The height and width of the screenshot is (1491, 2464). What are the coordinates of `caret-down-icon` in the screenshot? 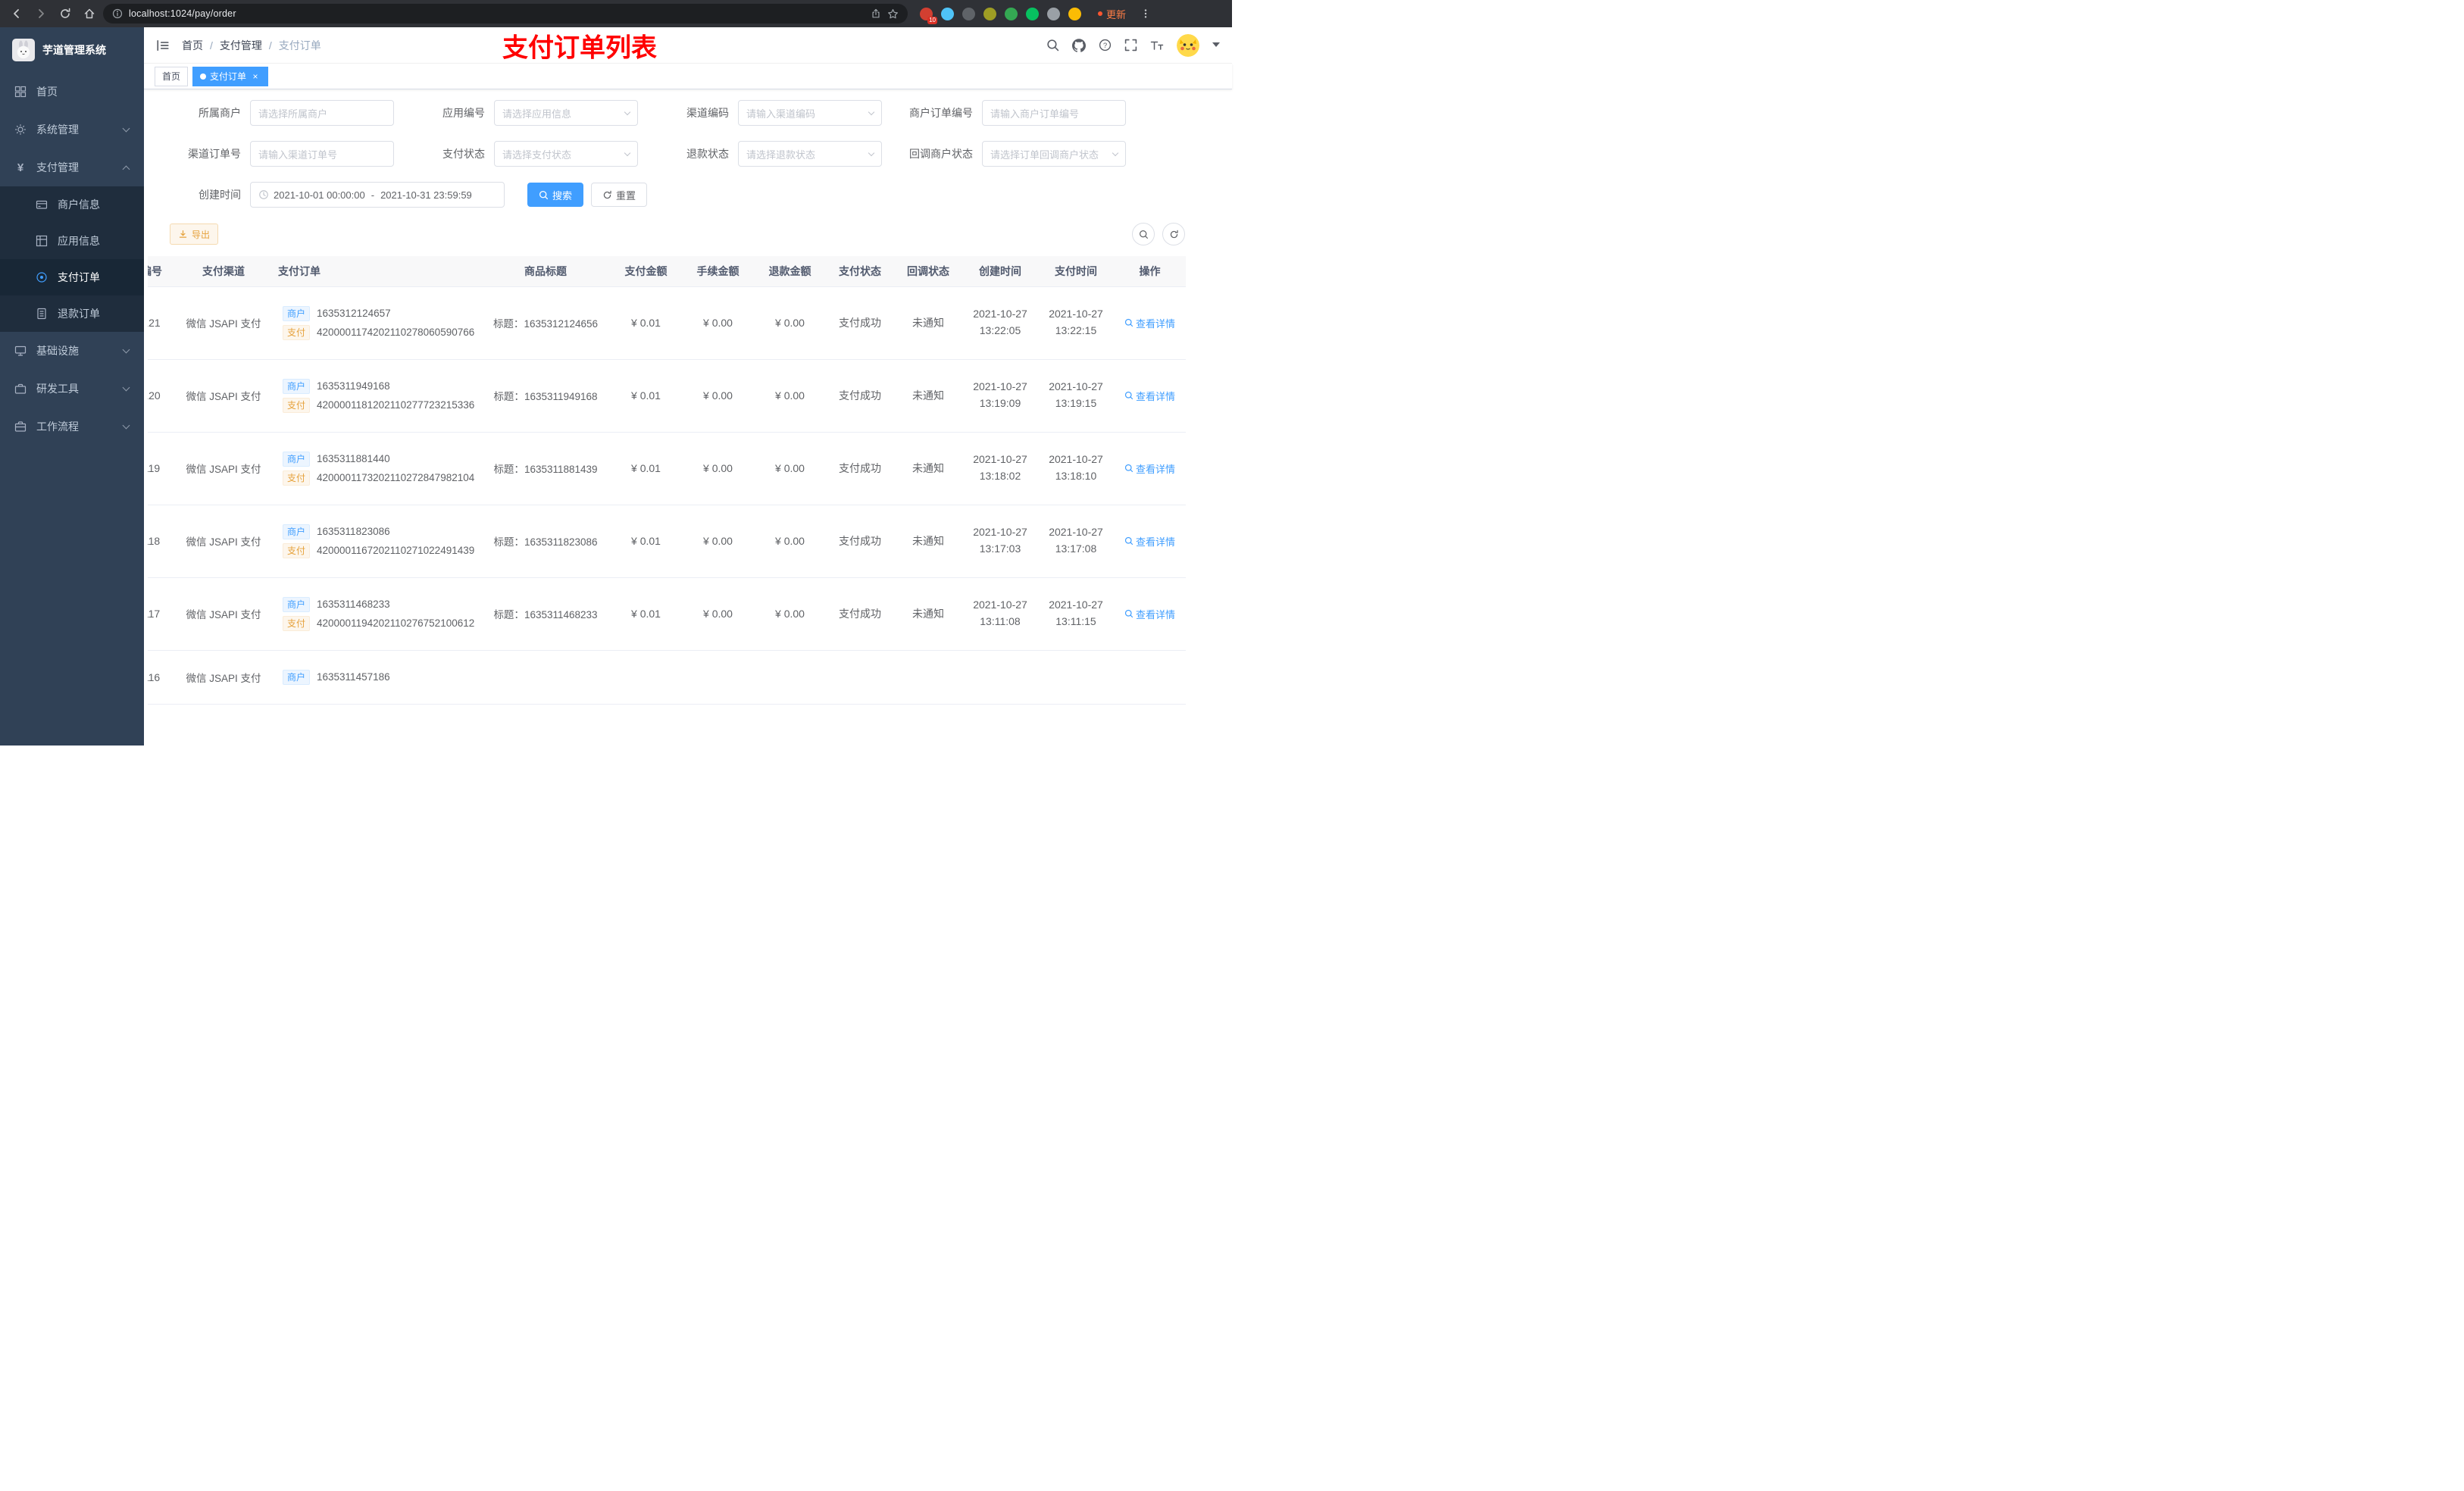 It's located at (1216, 45).